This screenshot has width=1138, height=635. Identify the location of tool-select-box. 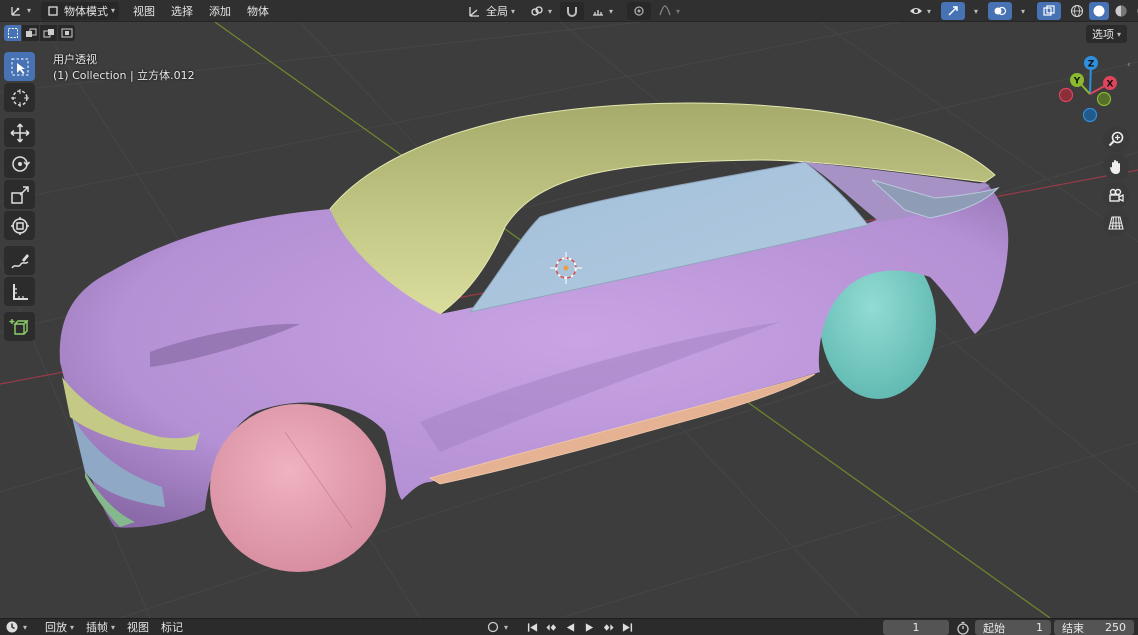
(19, 66).